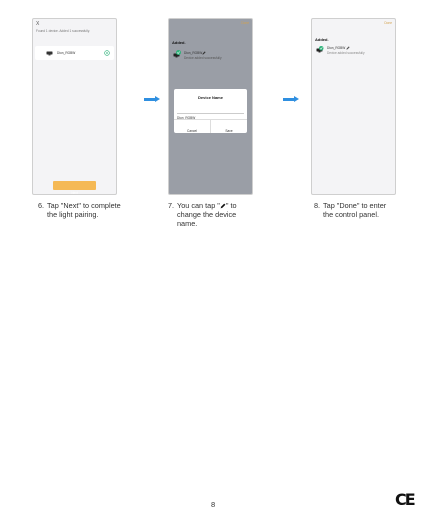  I want to click on device-row: Dion_RGBW, so click(74, 53).